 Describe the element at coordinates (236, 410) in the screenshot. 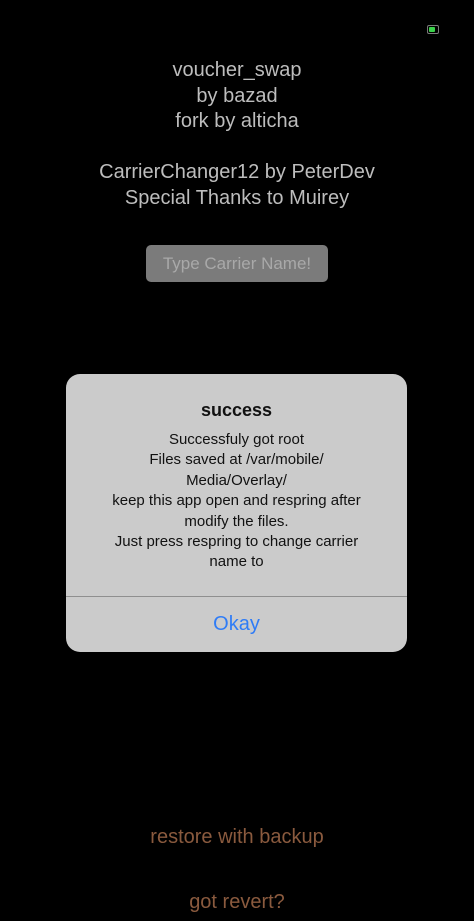

I see `alert-title: success` at that location.